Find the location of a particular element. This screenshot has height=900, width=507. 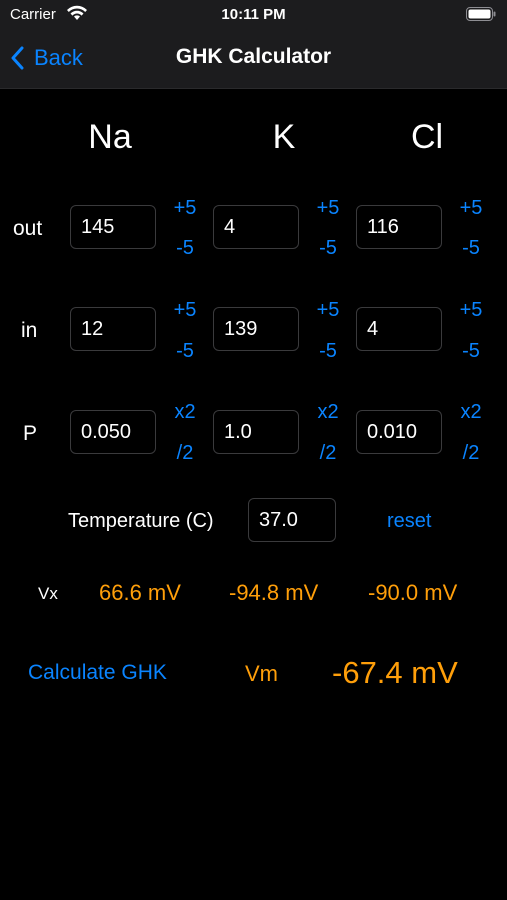

page-title: GHK Calculator is located at coordinates (253, 56).